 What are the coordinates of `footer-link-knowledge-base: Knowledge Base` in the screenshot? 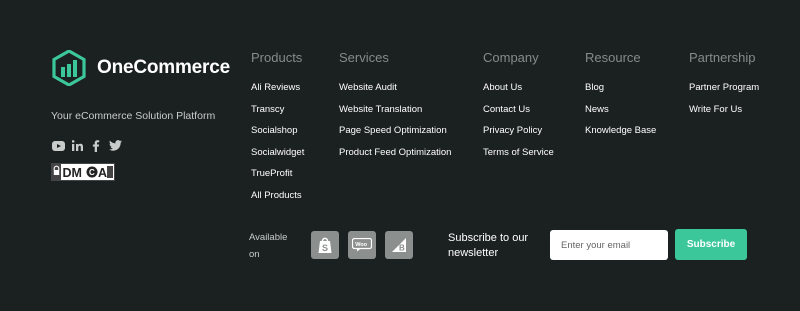 It's located at (620, 136).